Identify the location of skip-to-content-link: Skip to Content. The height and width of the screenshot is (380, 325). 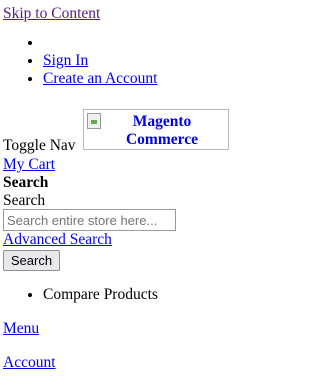
(51, 14).